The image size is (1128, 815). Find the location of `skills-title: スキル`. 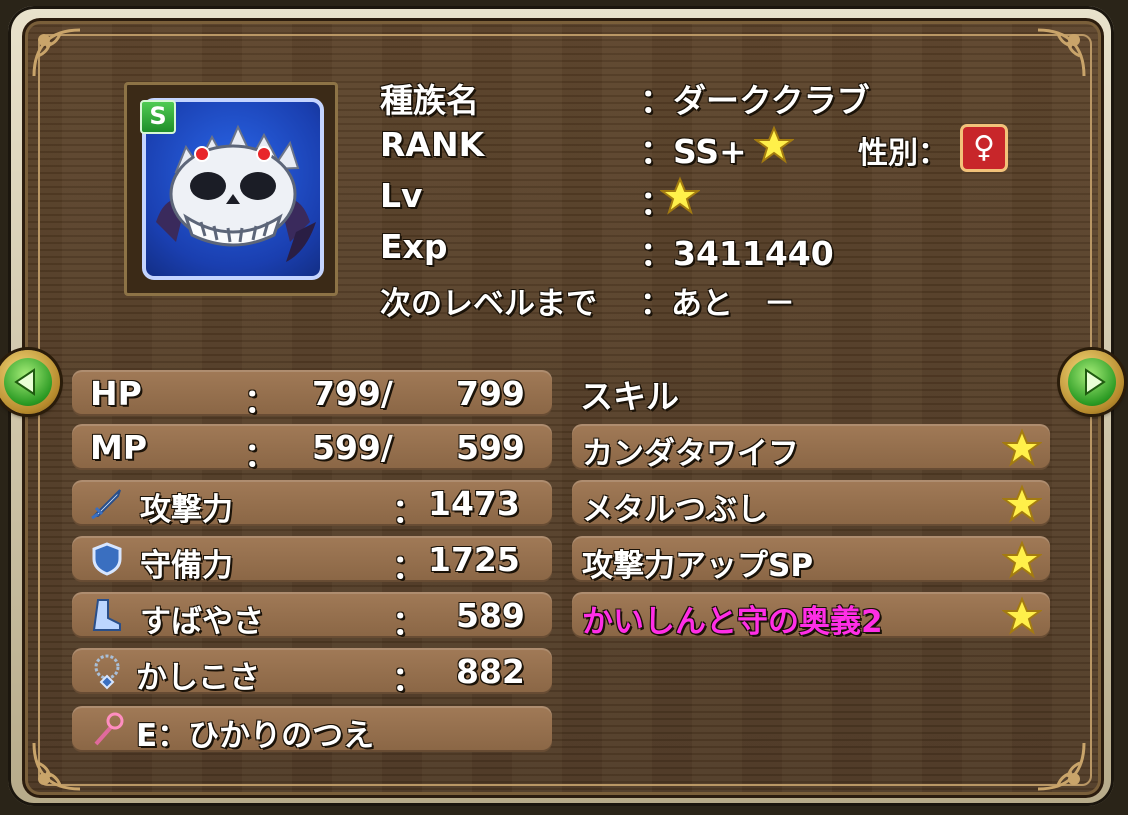

skills-title: スキル is located at coordinates (629, 396).